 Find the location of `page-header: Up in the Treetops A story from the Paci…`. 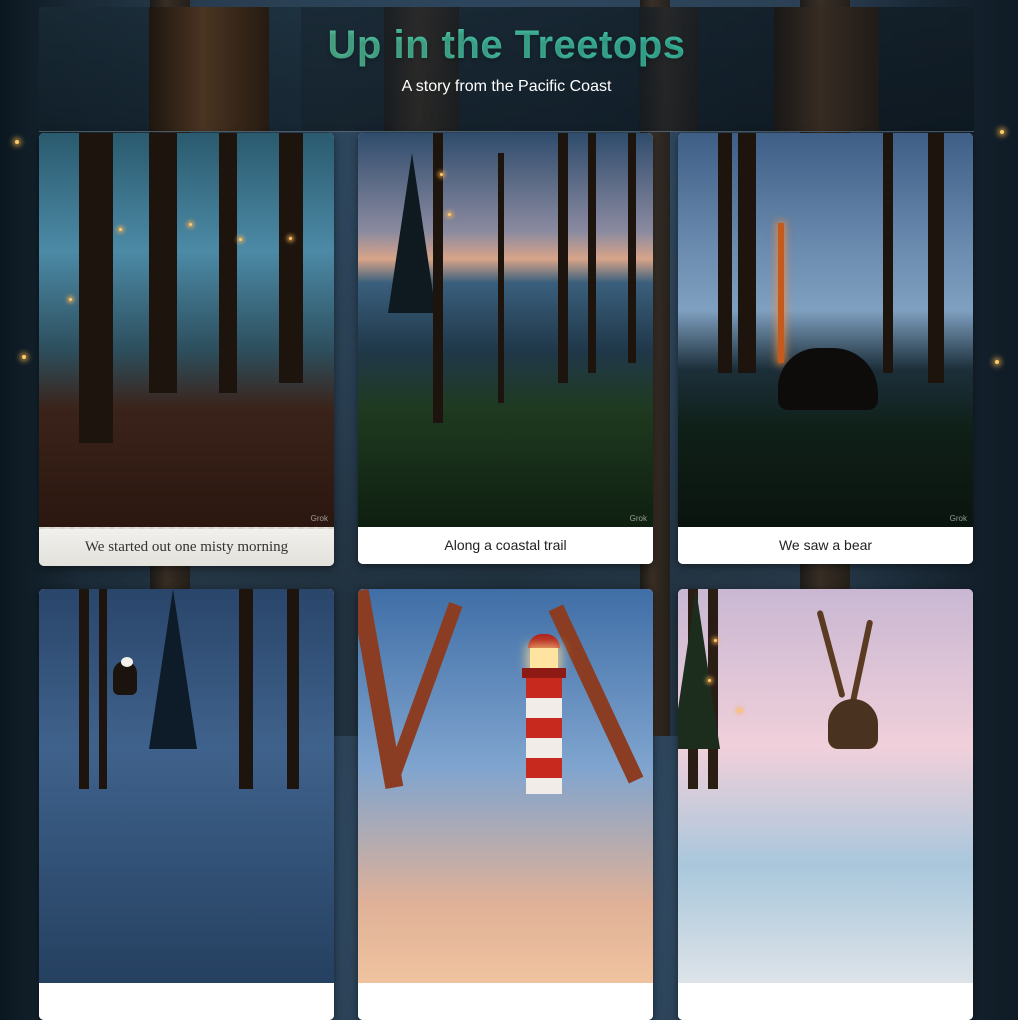

page-header: Up in the Treetops A story from the Paci… is located at coordinates (506, 69).